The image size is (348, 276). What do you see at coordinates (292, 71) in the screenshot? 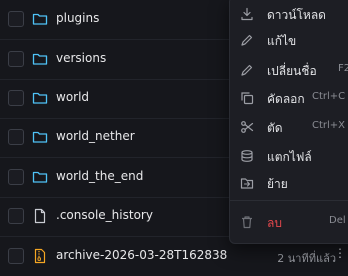
I see `menu-item-label: เปลี่ยนชื่อ` at bounding box center [292, 71].